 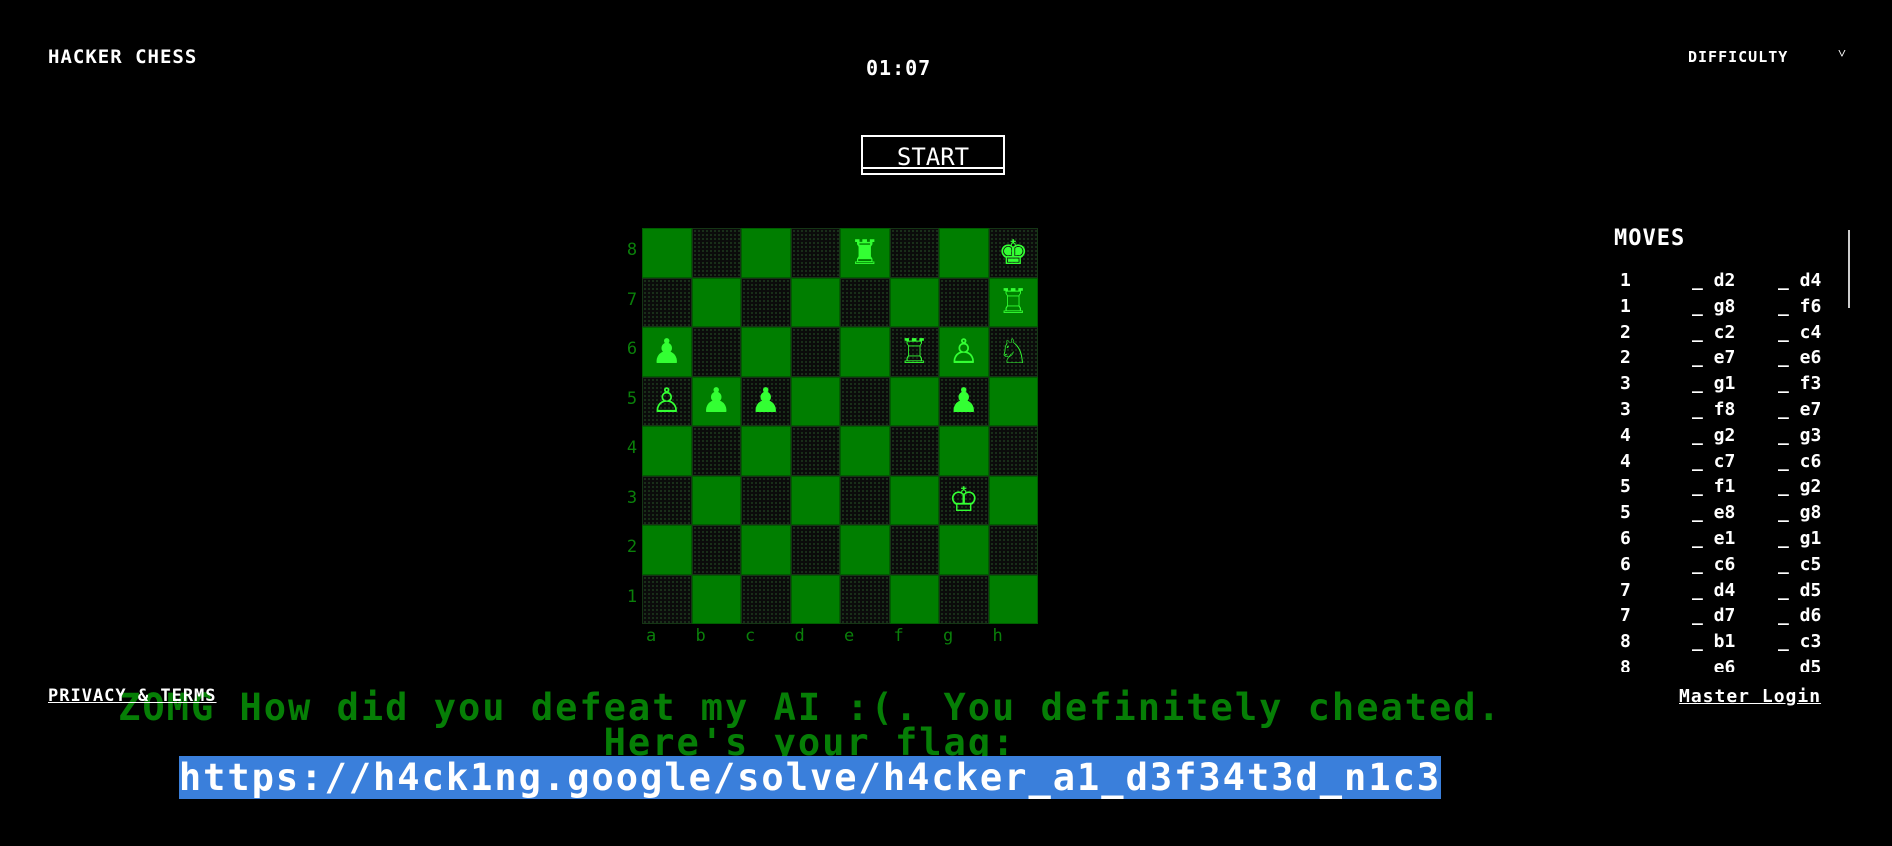 What do you see at coordinates (667, 253) in the screenshot?
I see `square-a8` at bounding box center [667, 253].